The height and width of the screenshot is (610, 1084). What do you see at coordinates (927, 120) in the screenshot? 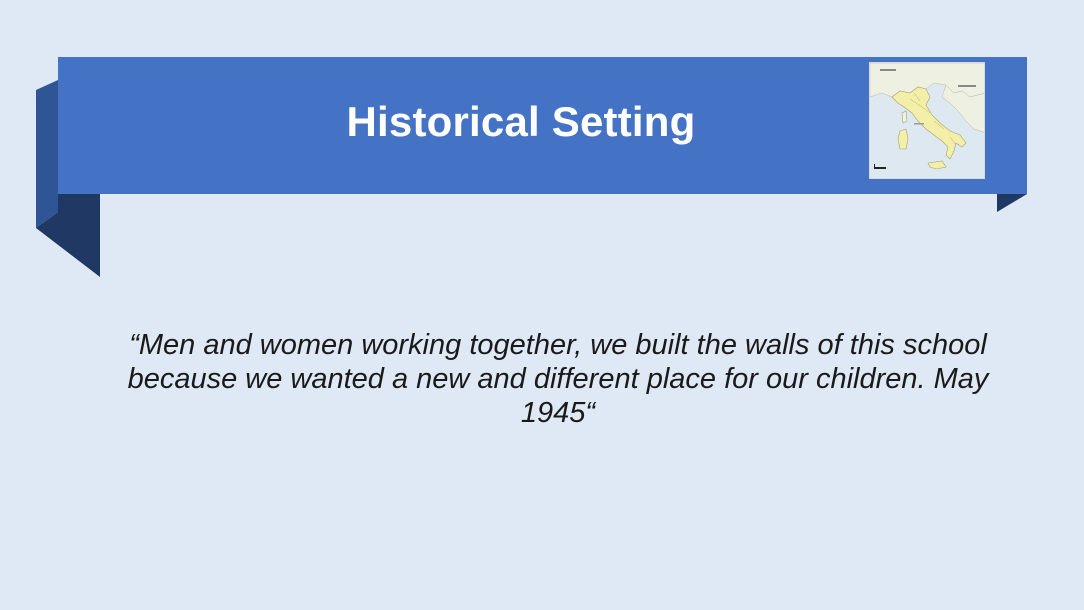
I see `italy-map-icon` at bounding box center [927, 120].